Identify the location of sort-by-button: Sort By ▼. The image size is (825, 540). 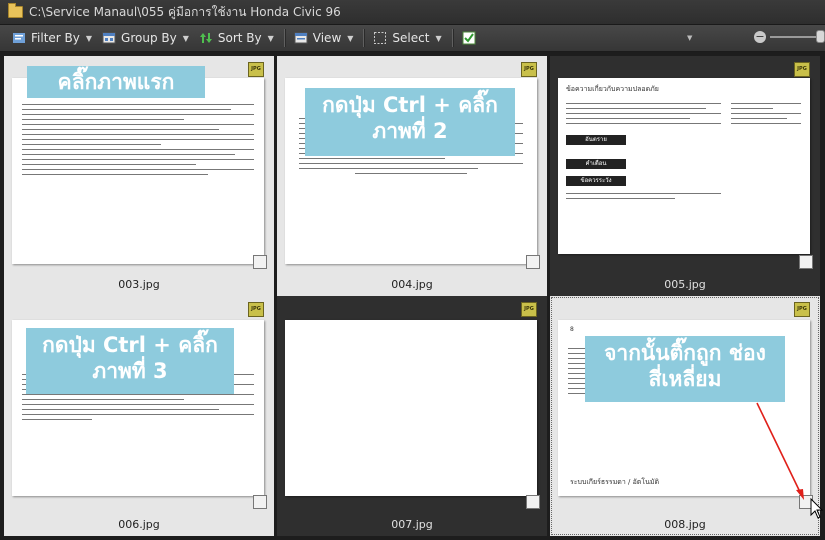
(236, 38).